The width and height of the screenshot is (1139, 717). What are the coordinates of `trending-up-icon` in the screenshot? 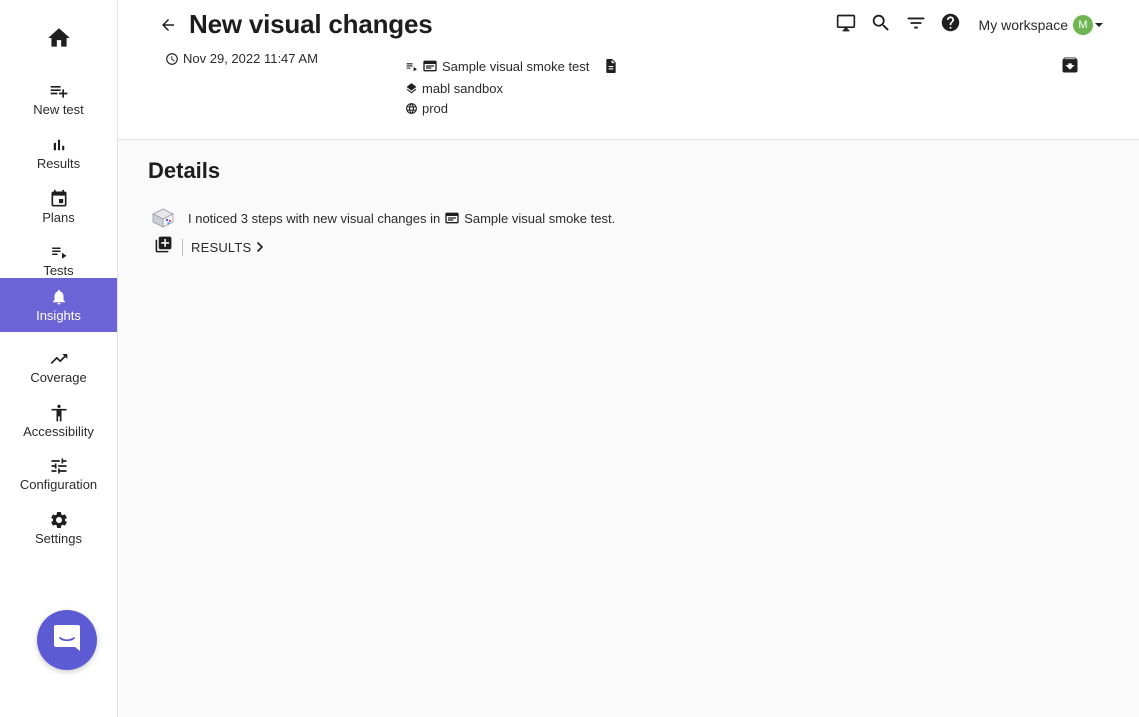 It's located at (59, 359).